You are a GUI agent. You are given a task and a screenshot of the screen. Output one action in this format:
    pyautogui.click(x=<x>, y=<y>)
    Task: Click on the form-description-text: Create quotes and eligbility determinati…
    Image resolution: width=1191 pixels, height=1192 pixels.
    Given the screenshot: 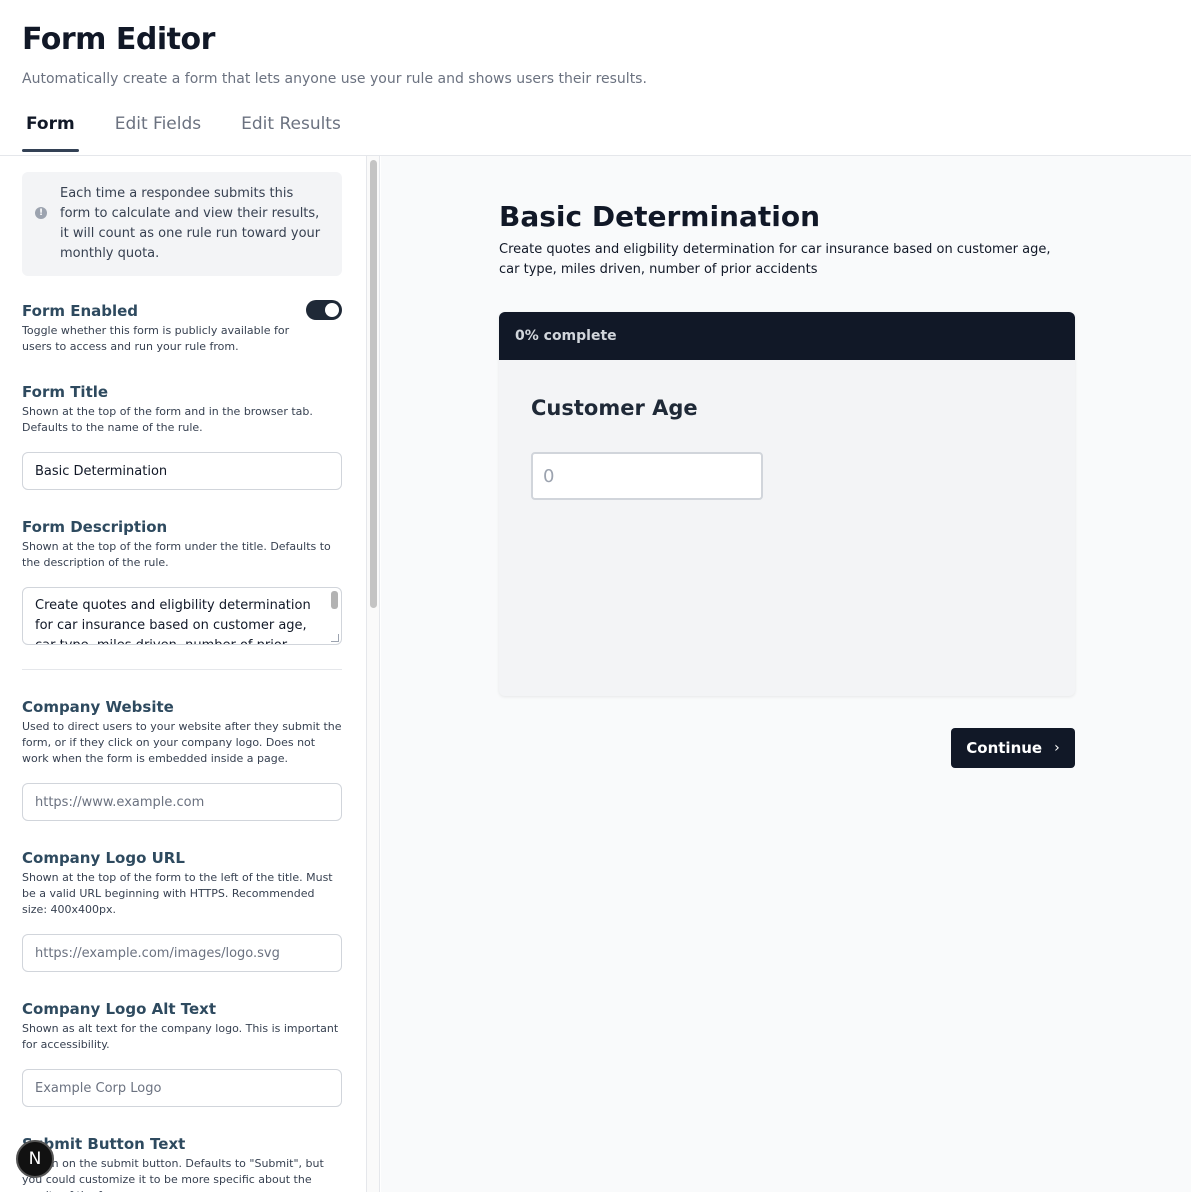 What is the action you would take?
    pyautogui.click(x=173, y=621)
    